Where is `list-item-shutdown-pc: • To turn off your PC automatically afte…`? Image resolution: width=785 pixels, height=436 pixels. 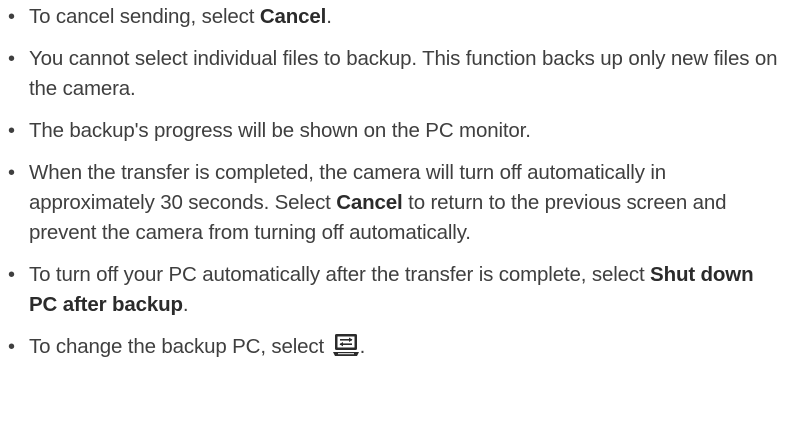
list-item-shutdown-pc: • To turn off your PC automatically afte… is located at coordinates (392, 290).